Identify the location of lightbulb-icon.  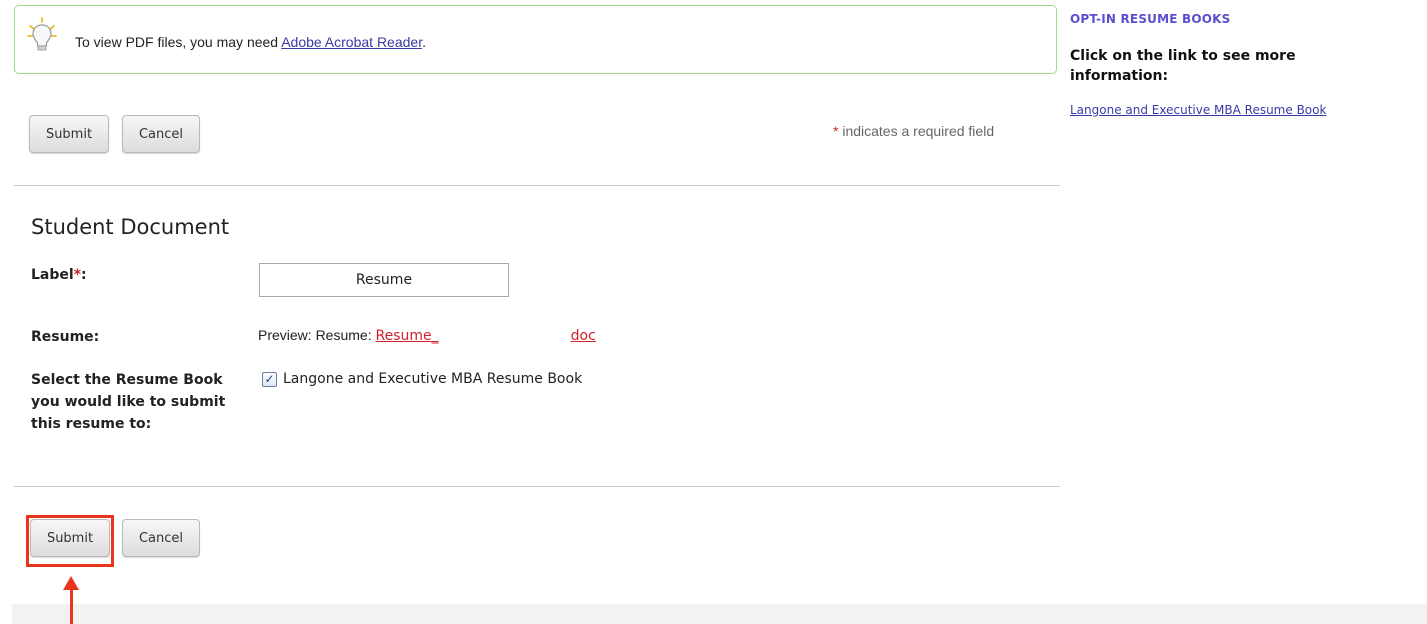
(42, 34).